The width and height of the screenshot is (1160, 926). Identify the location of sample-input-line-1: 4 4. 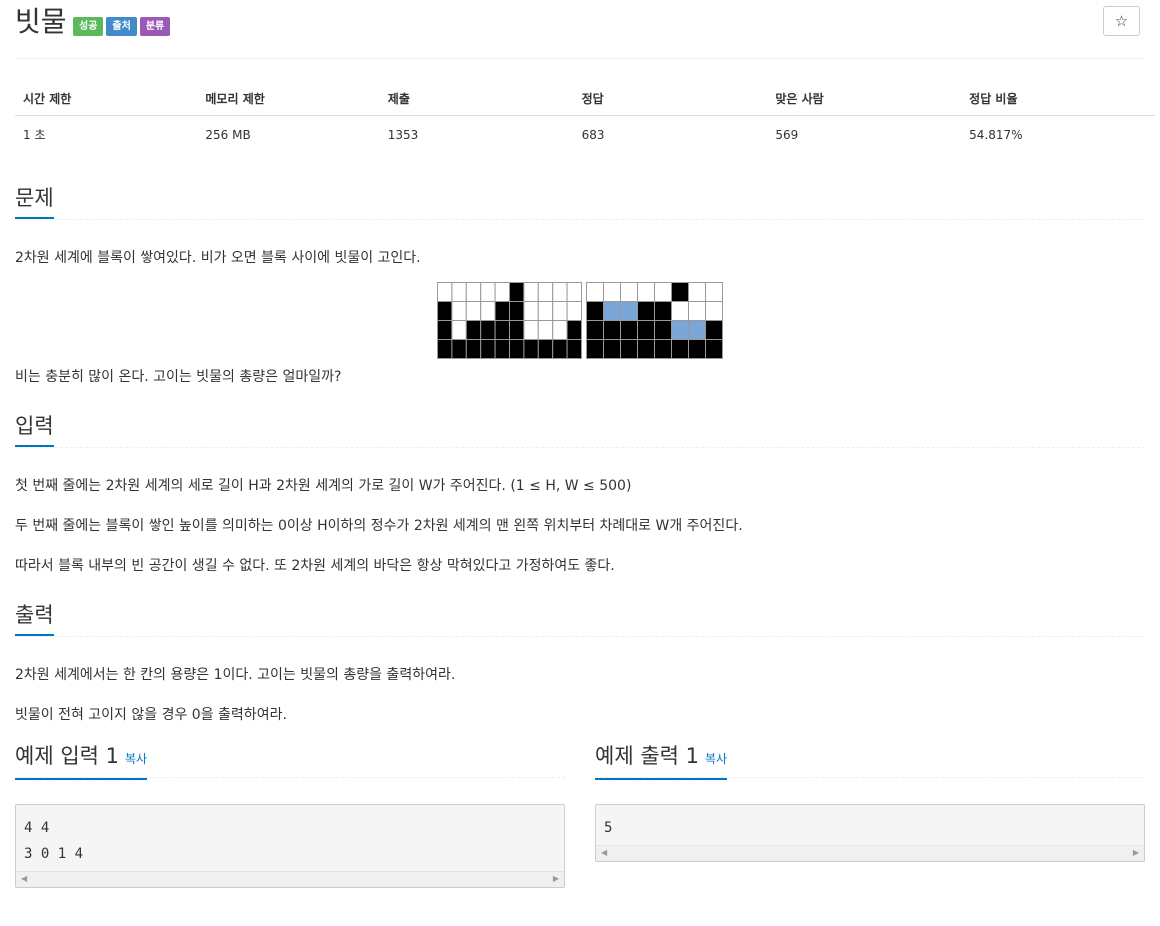
(37, 828).